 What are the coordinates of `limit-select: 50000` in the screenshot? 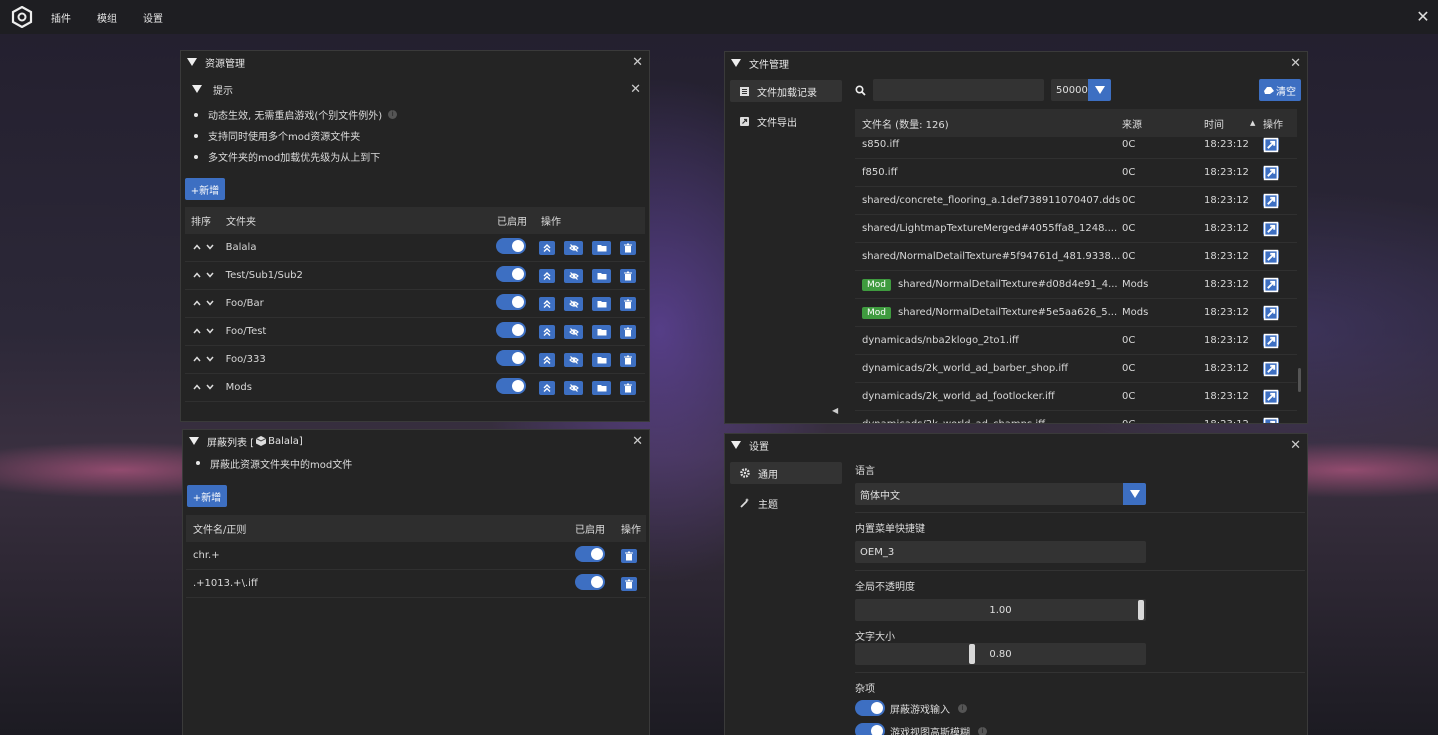 It's located at (1081, 90).